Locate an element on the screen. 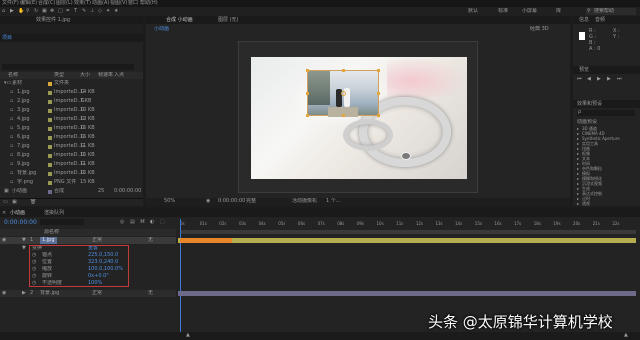 The image size is (640, 340). audio-tab: 音频 is located at coordinates (600, 20).